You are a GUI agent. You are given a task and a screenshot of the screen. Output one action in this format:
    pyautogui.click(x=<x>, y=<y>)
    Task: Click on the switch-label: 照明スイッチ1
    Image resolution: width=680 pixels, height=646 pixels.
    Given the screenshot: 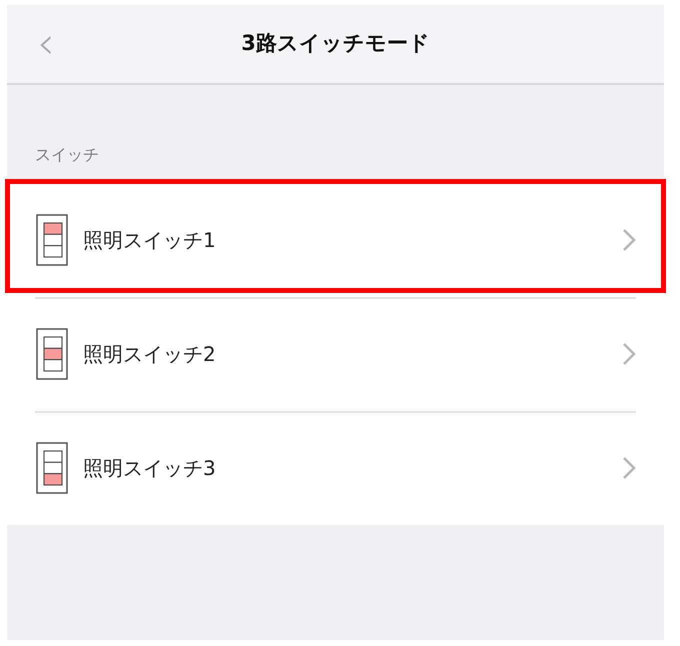 What is the action you would take?
    pyautogui.click(x=149, y=240)
    